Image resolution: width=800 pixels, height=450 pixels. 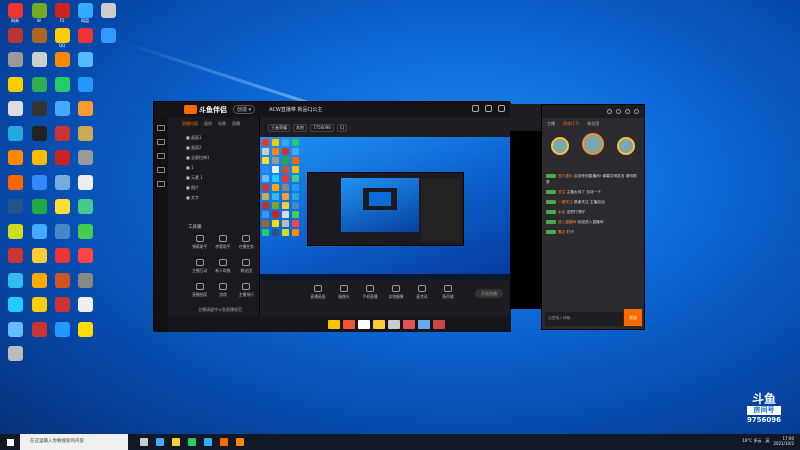 What do you see at coordinates (213, 188) in the screenshot?
I see `scene-item: ■ 图片` at bounding box center [213, 188].